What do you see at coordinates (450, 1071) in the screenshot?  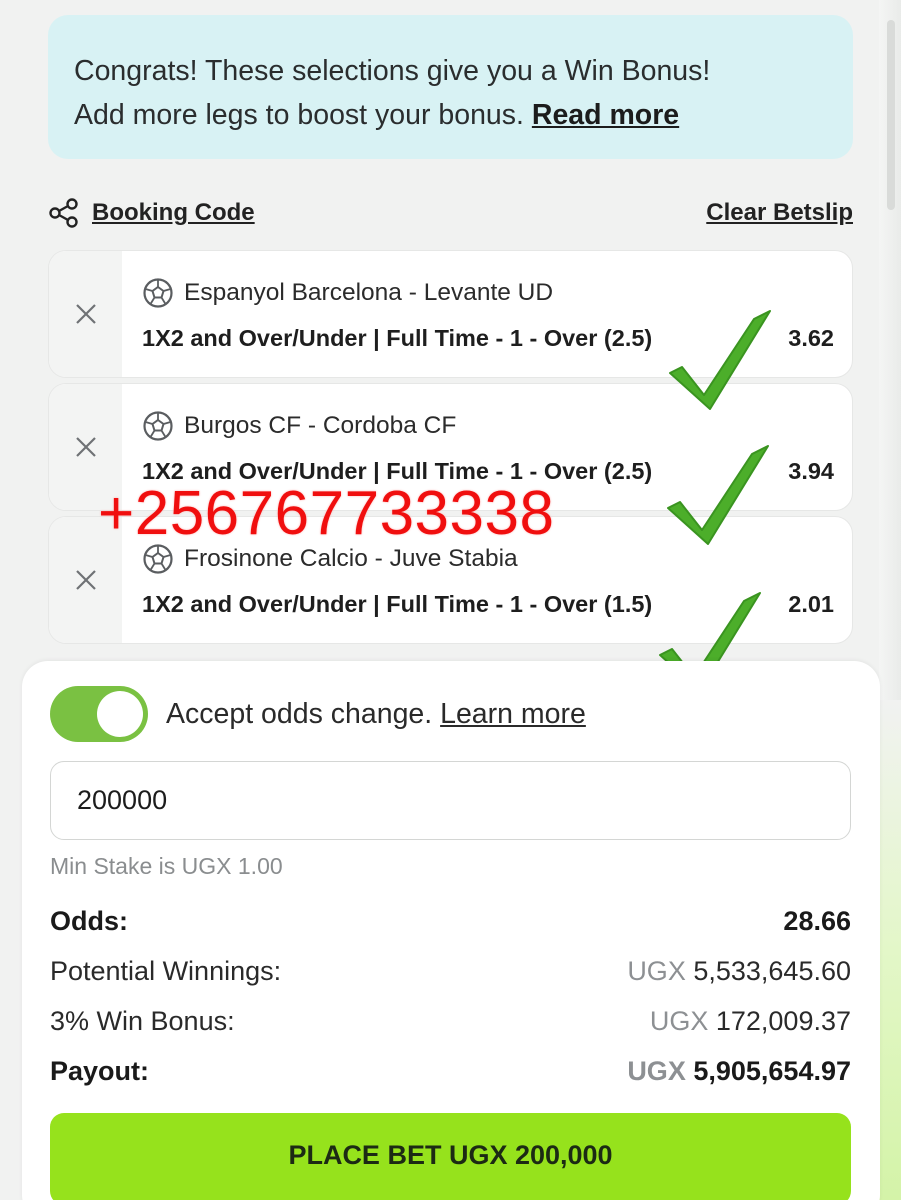 I see `payout-row: Payout: UGX 5,905,654.97` at bounding box center [450, 1071].